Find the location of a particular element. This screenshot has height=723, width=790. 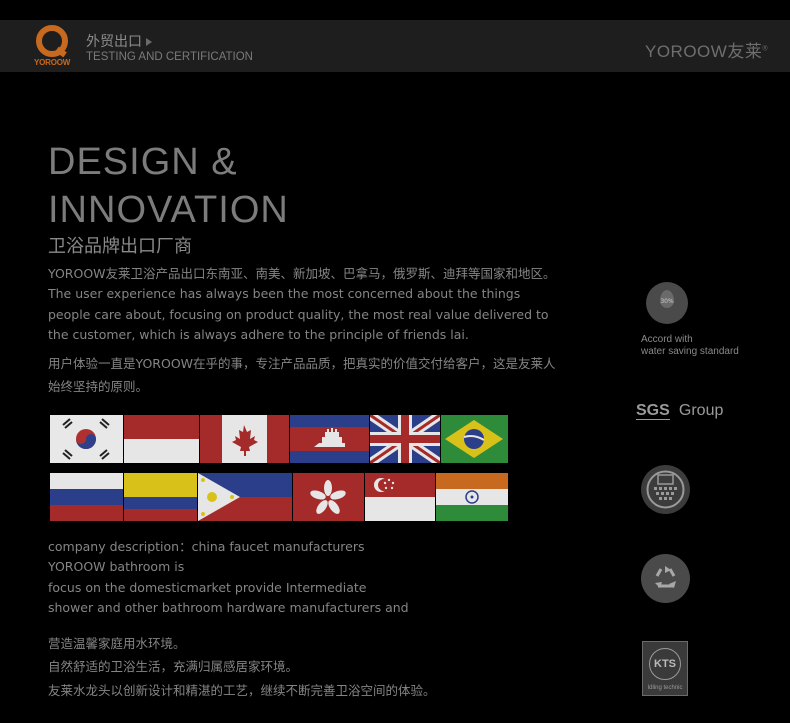

page-heading: DESIGN & INNOVATION is located at coordinates (168, 186).